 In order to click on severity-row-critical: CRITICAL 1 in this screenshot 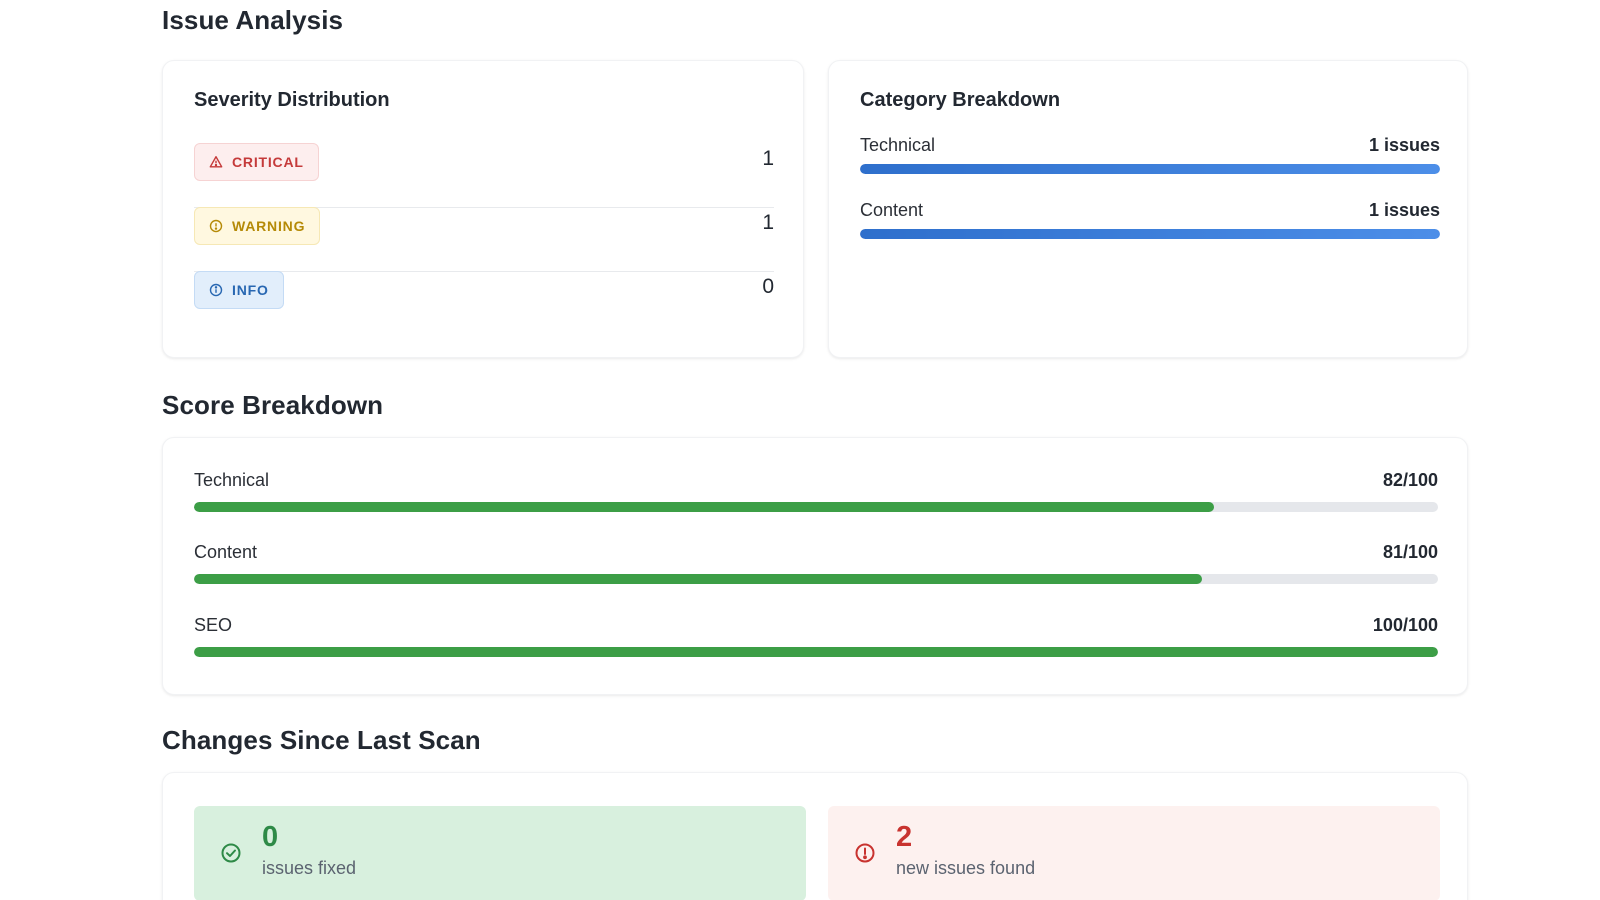, I will do `click(484, 175)`.